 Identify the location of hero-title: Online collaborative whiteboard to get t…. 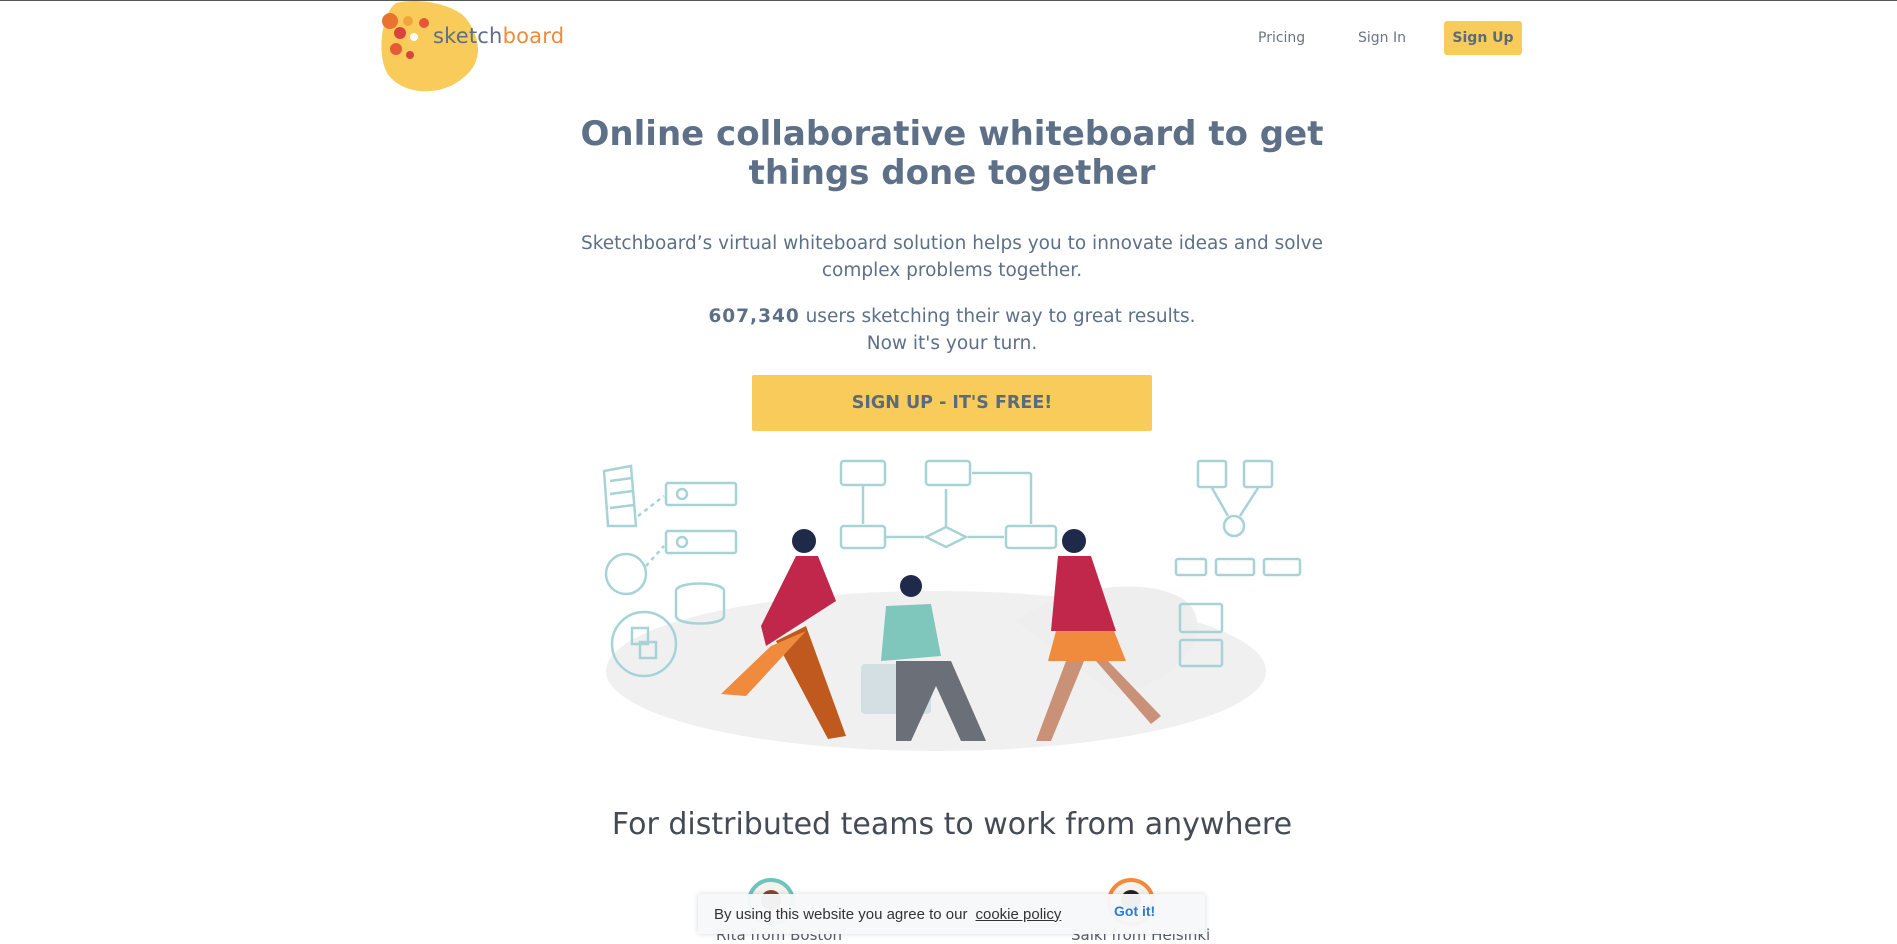
(952, 154).